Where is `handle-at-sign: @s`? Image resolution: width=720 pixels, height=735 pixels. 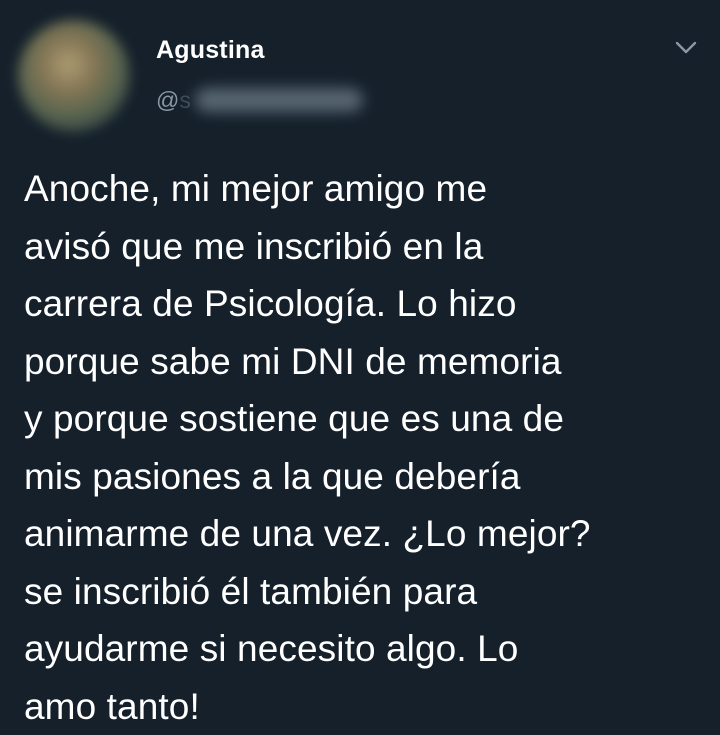 handle-at-sign: @s is located at coordinates (173, 99).